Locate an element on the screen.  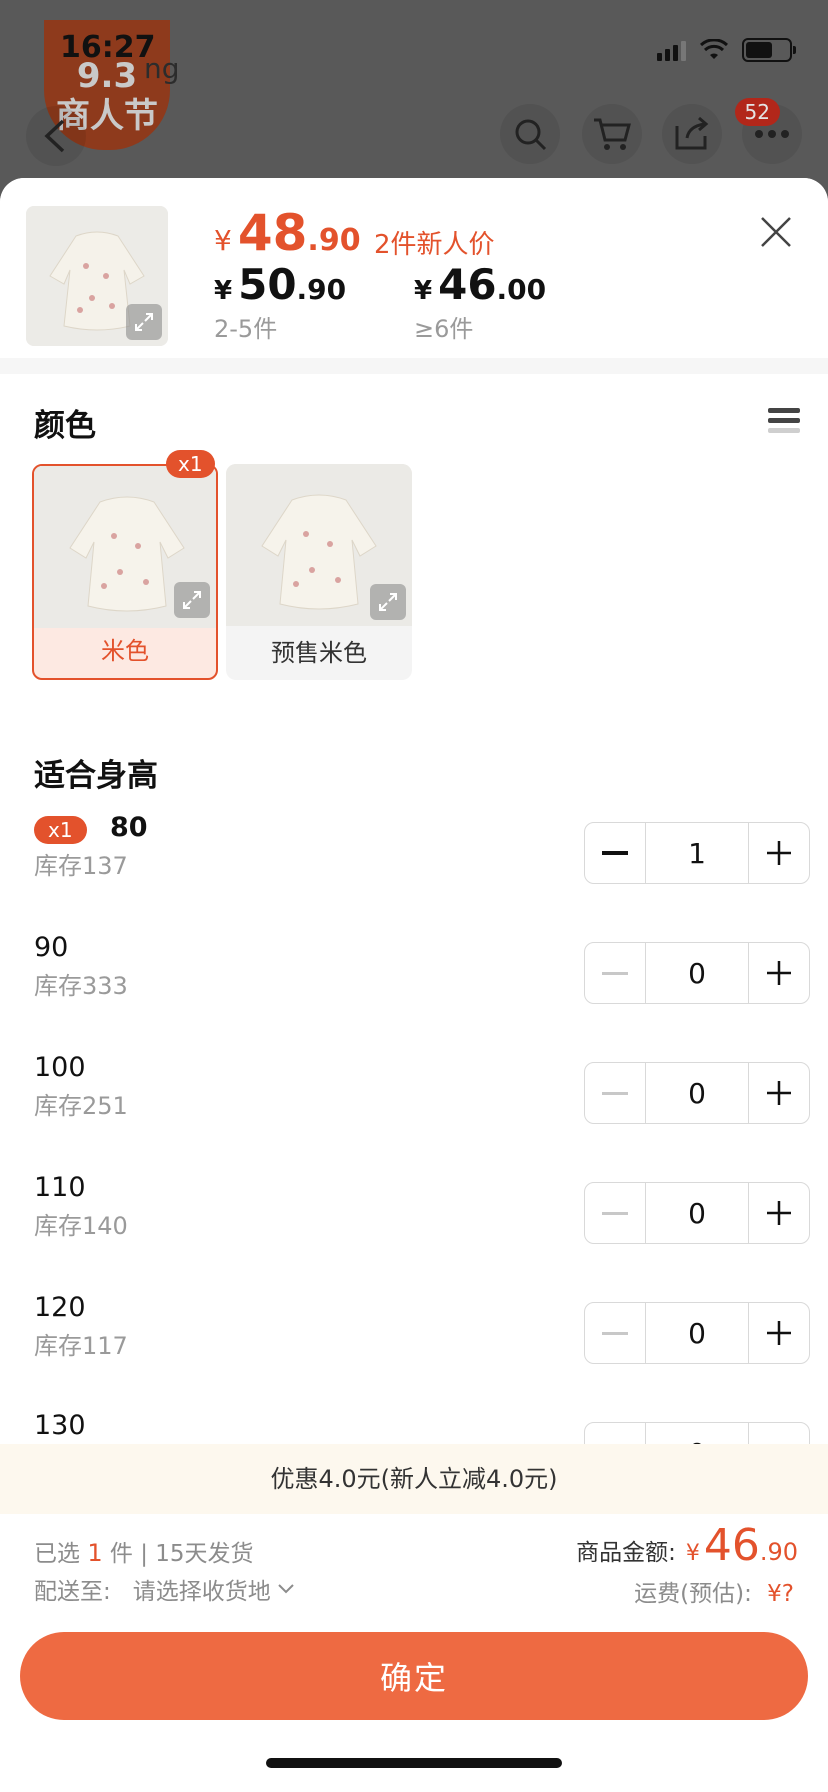
freight-value: ¥? is located at coordinates (780, 1594).